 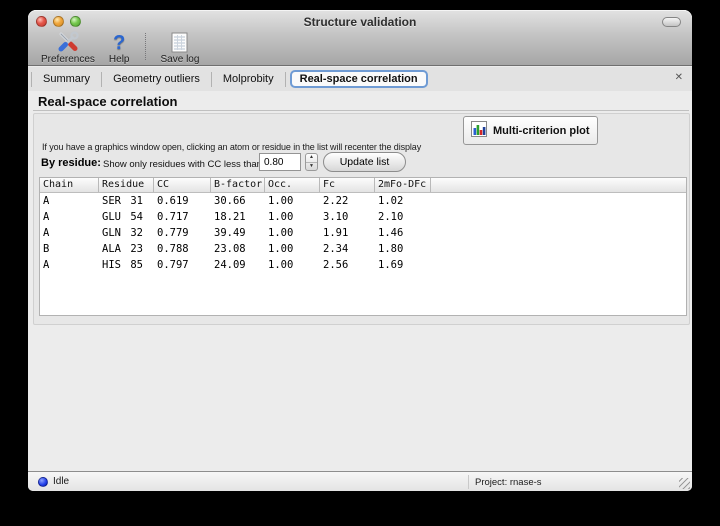 I want to click on cell-residue: ALA 23, so click(x=122, y=249).